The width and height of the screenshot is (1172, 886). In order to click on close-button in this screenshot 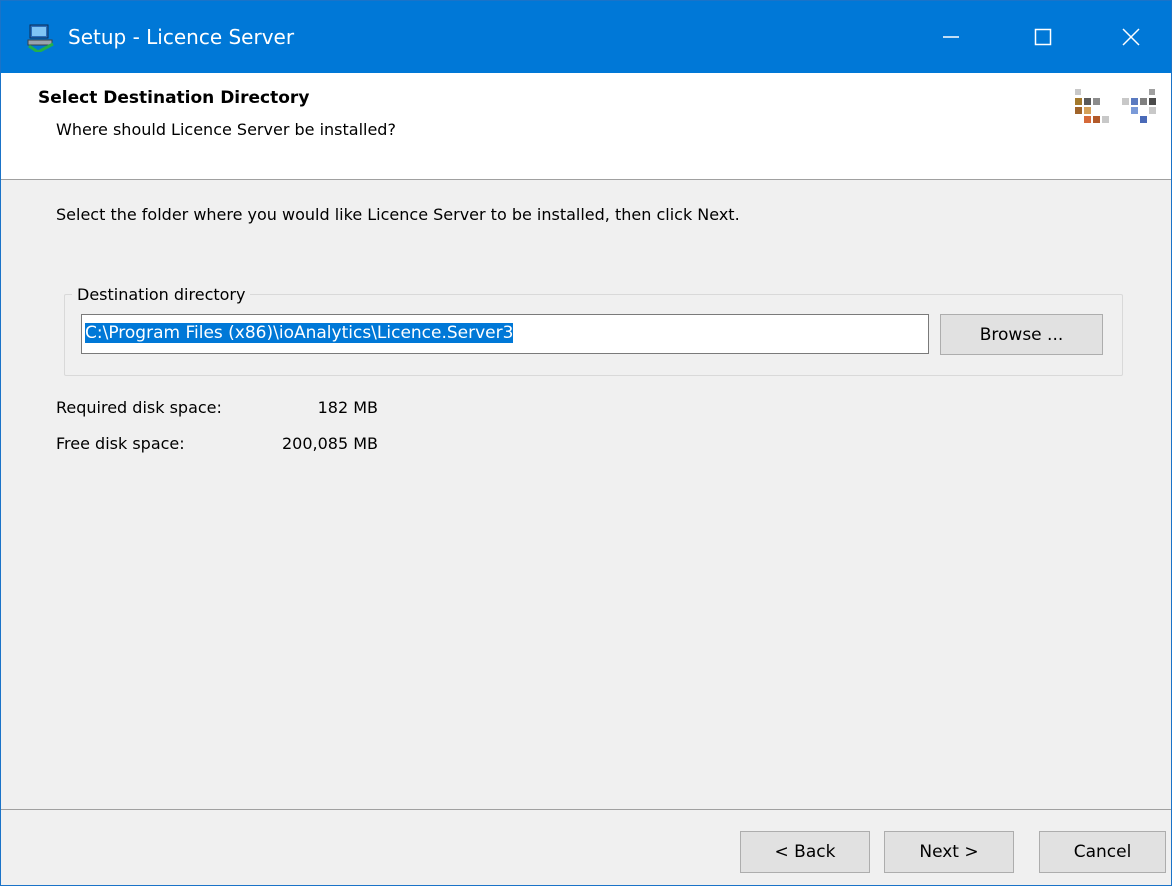, I will do `click(1128, 37)`.